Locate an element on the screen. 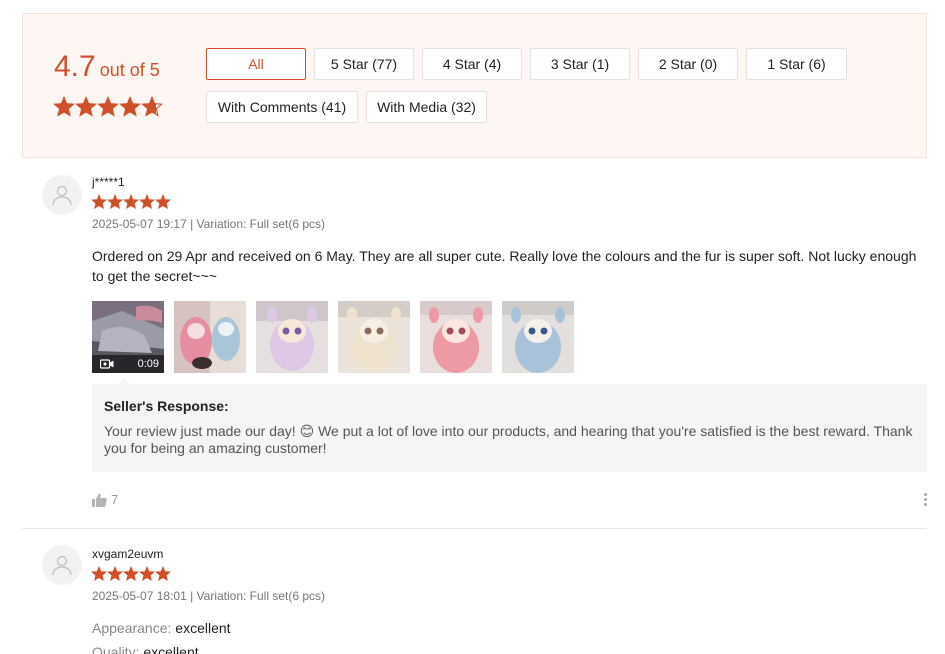 The image size is (945, 654). filter-1-star-button: 1 Star (6) is located at coordinates (796, 64).